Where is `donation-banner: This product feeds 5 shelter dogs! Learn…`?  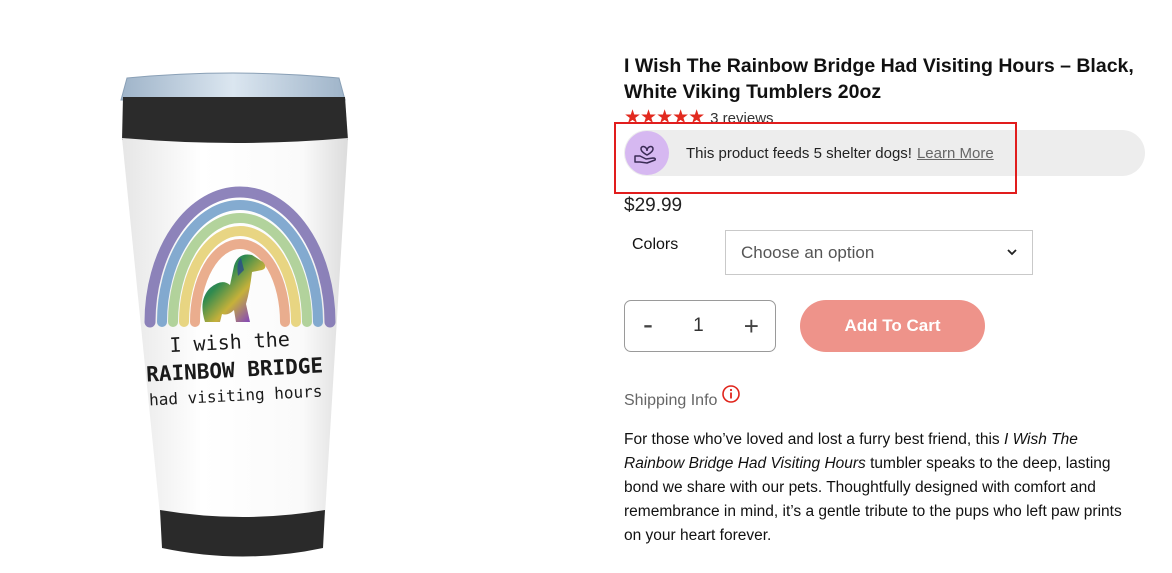
donation-banner: This product feeds 5 shelter dogs! Learn… is located at coordinates (884, 153).